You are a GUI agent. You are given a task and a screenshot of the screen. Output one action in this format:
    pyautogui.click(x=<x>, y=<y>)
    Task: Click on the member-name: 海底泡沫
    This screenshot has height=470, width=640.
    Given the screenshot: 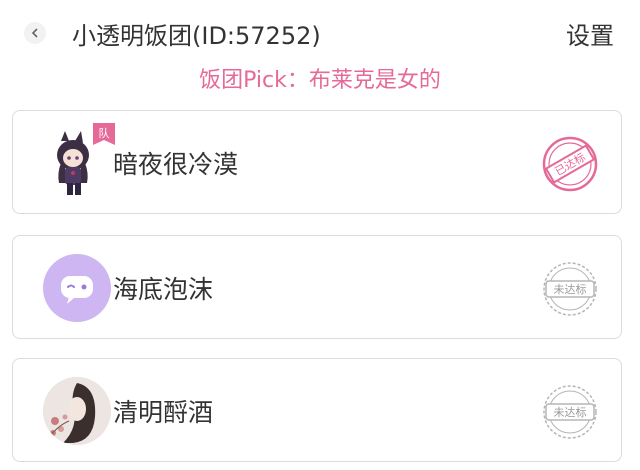 What is the action you would take?
    pyautogui.click(x=163, y=289)
    